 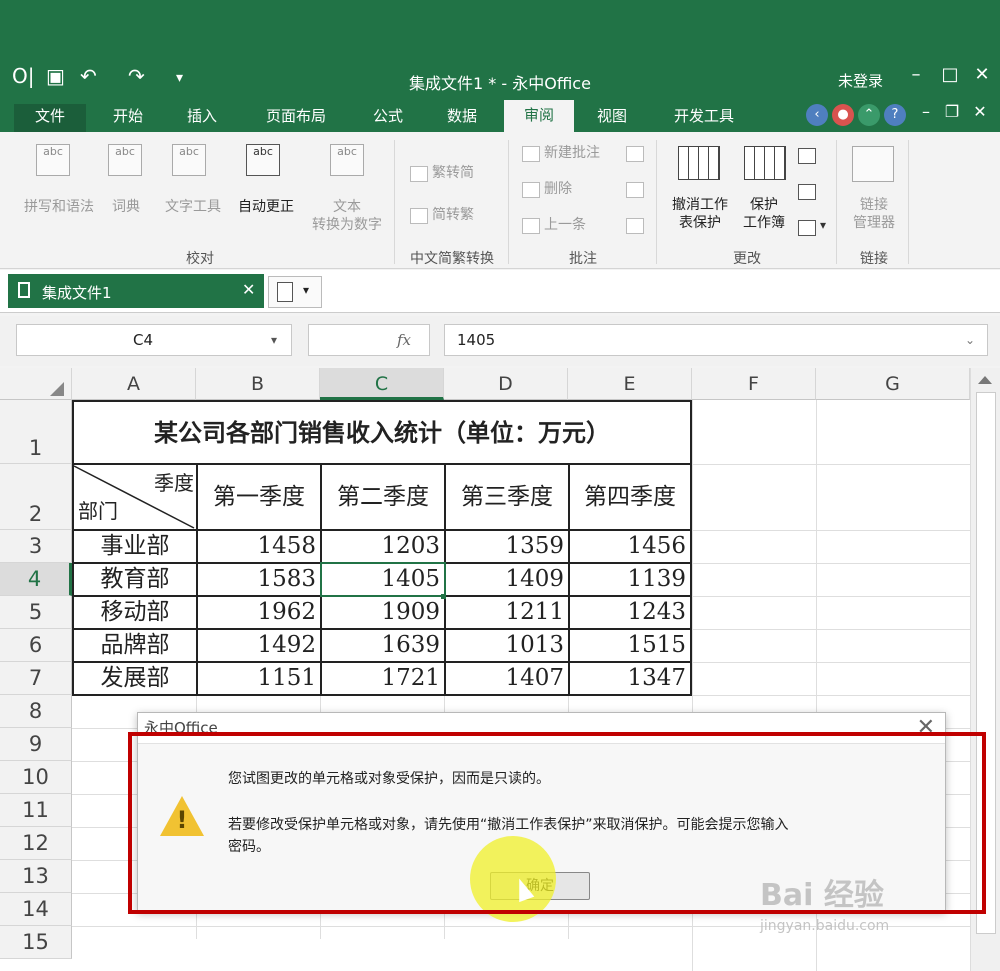 What do you see at coordinates (136, 76) in the screenshot?
I see `redo-icon: ↷` at bounding box center [136, 76].